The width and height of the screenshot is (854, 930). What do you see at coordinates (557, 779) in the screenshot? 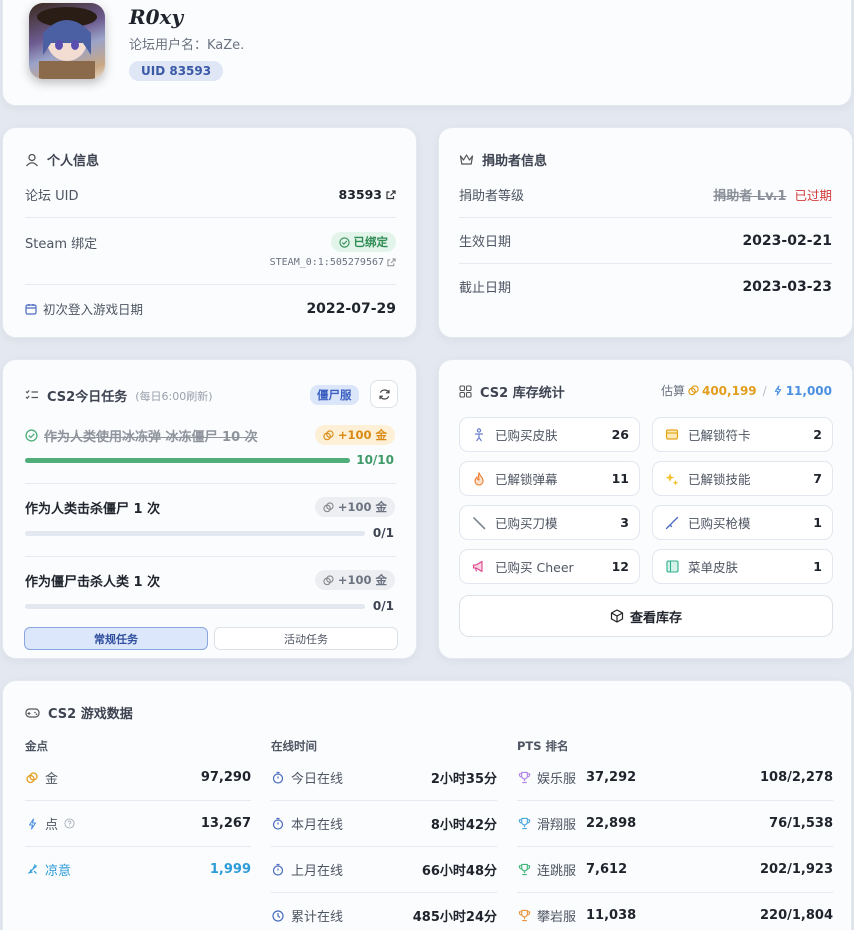
I see `pts-server-label: 娱乐服` at bounding box center [557, 779].